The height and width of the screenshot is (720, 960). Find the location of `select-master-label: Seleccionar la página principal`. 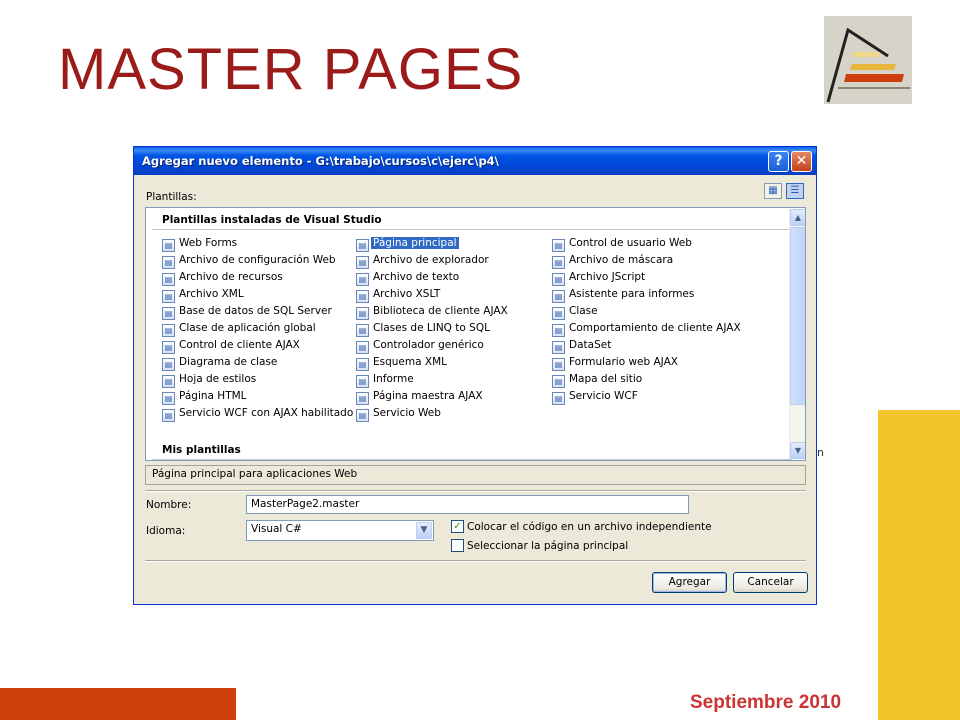

select-master-label: Seleccionar la página principal is located at coordinates (547, 546).